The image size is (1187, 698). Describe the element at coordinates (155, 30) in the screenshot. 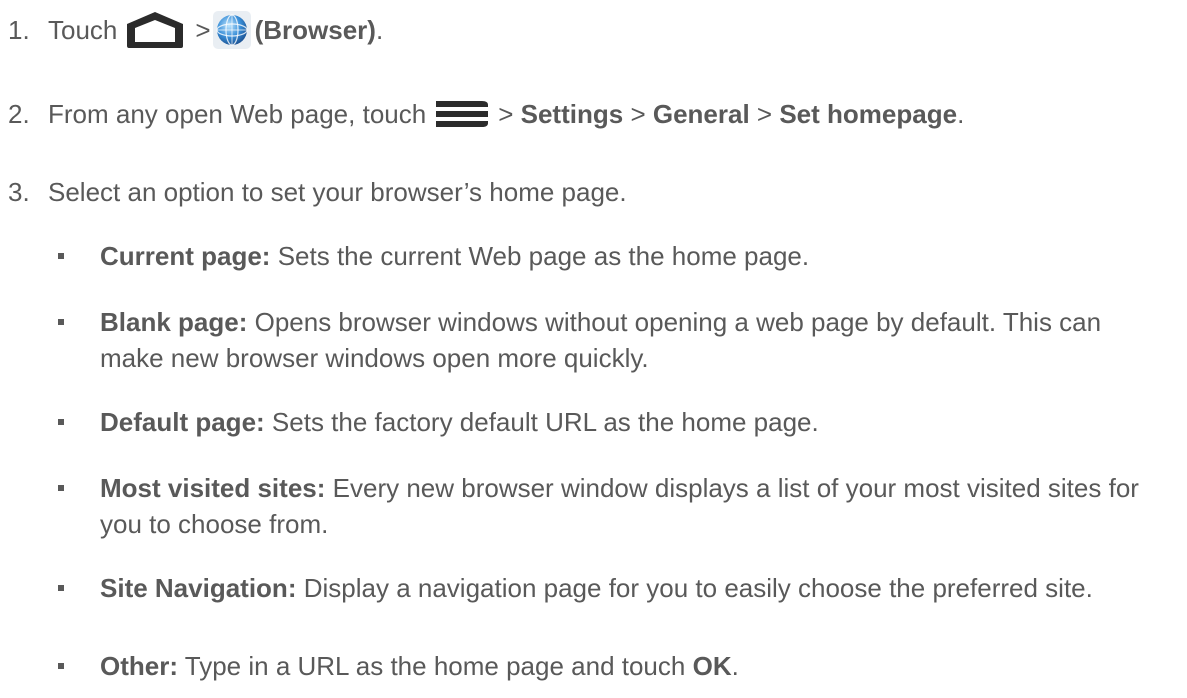

I see `home-icon` at that location.